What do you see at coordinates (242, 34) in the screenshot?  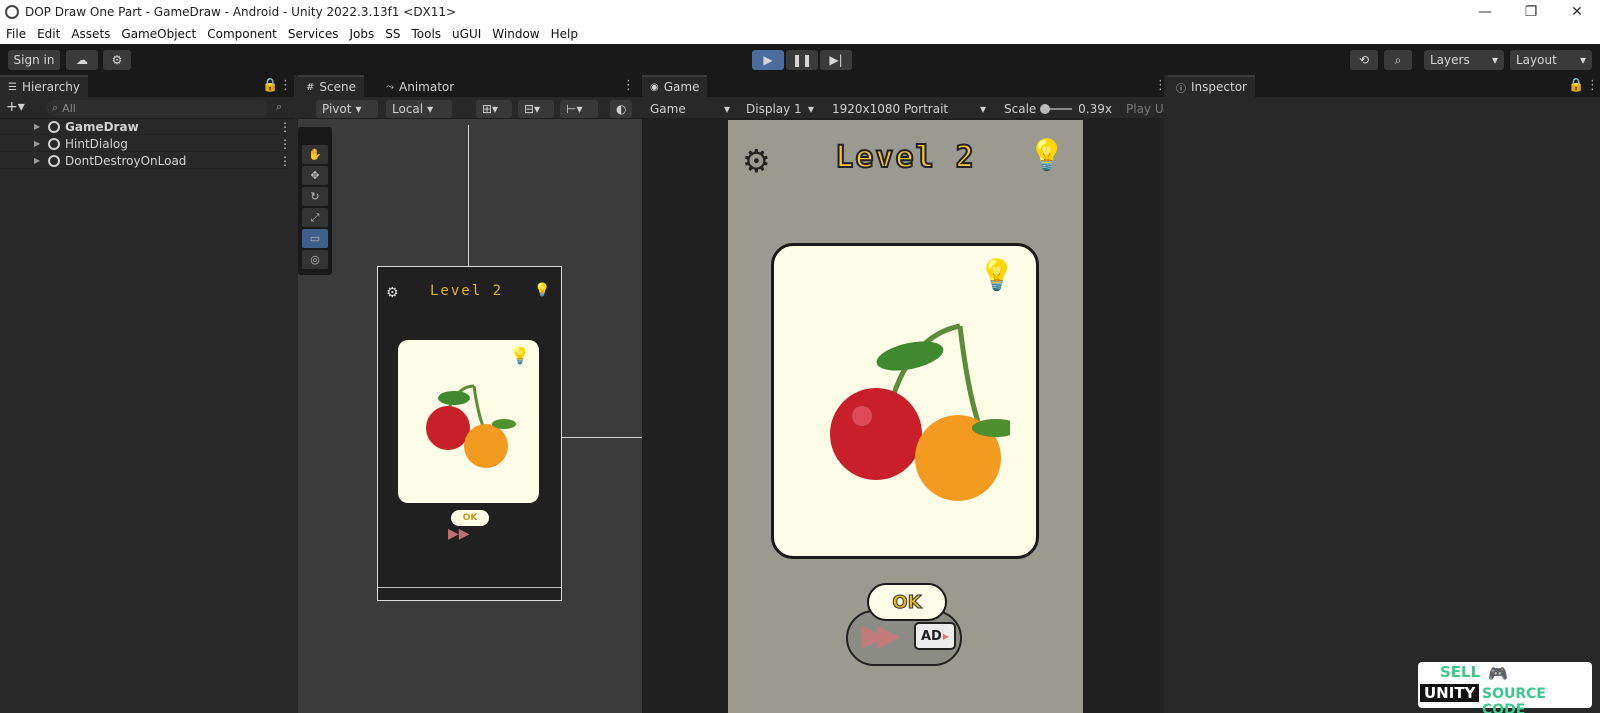 I see `menu-component: Component` at bounding box center [242, 34].